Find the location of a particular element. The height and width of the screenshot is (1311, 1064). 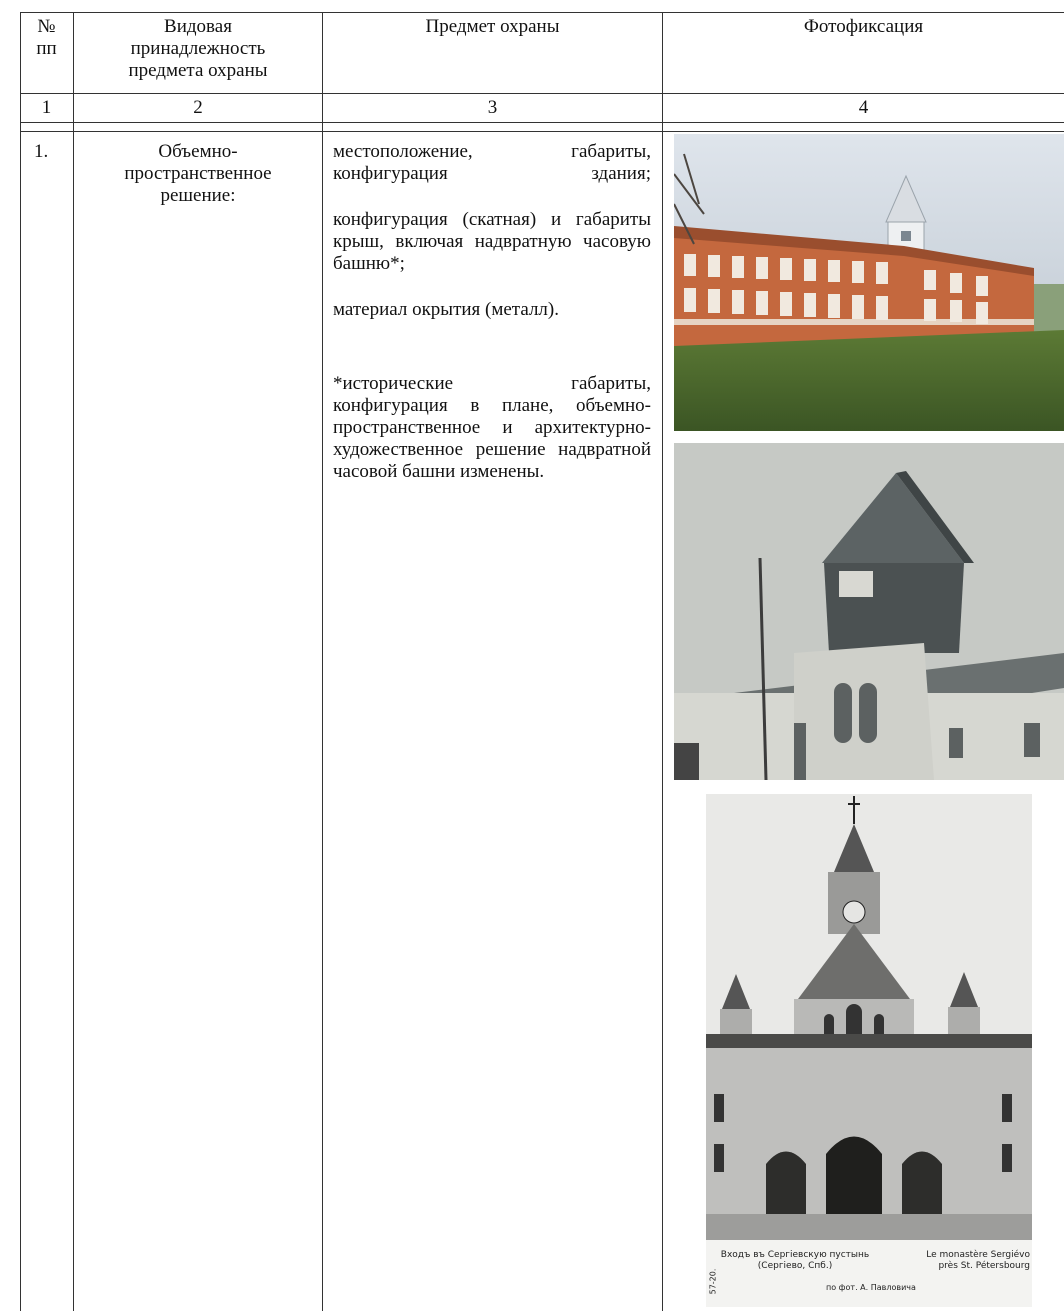

number-row-divider is located at coordinates (542, 122).